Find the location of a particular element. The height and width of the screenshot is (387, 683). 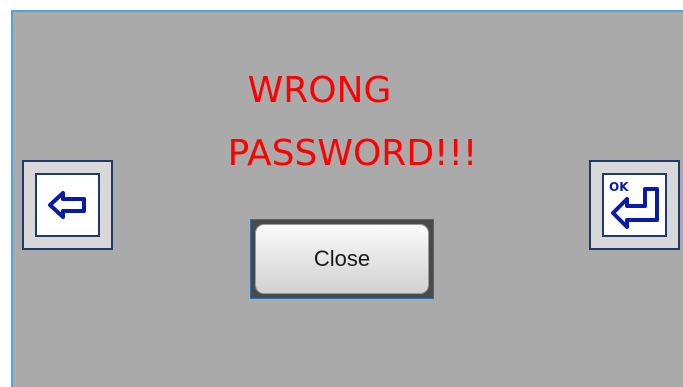

back-arrow-icon is located at coordinates (66, 205).